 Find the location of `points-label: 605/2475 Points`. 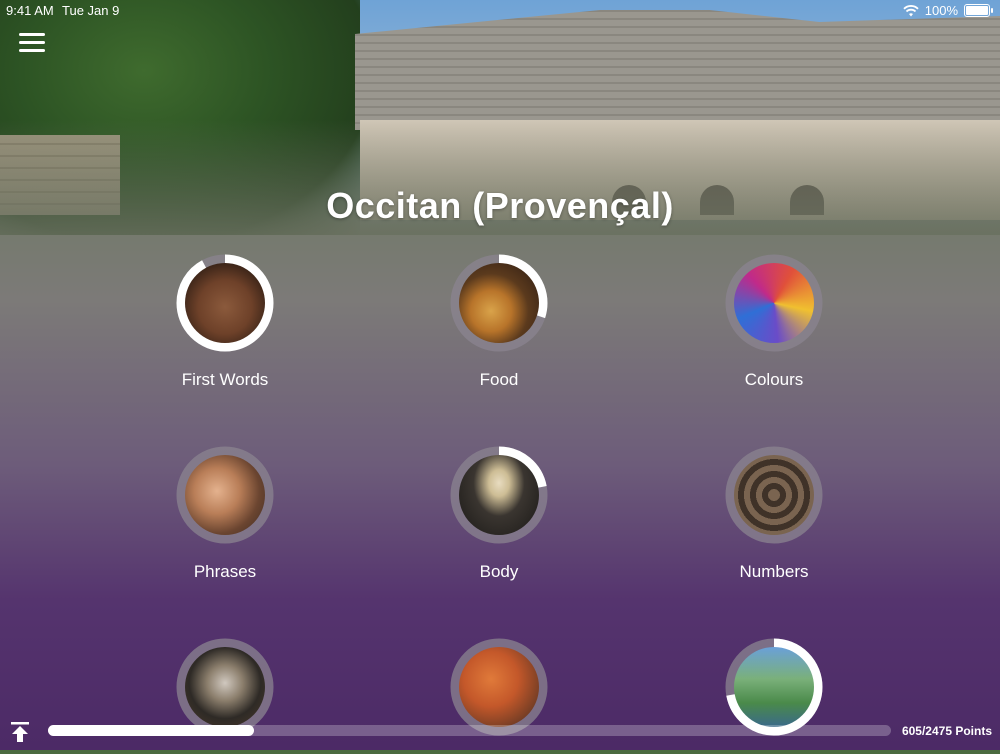

points-label: 605/2475 Points is located at coordinates (946, 731).